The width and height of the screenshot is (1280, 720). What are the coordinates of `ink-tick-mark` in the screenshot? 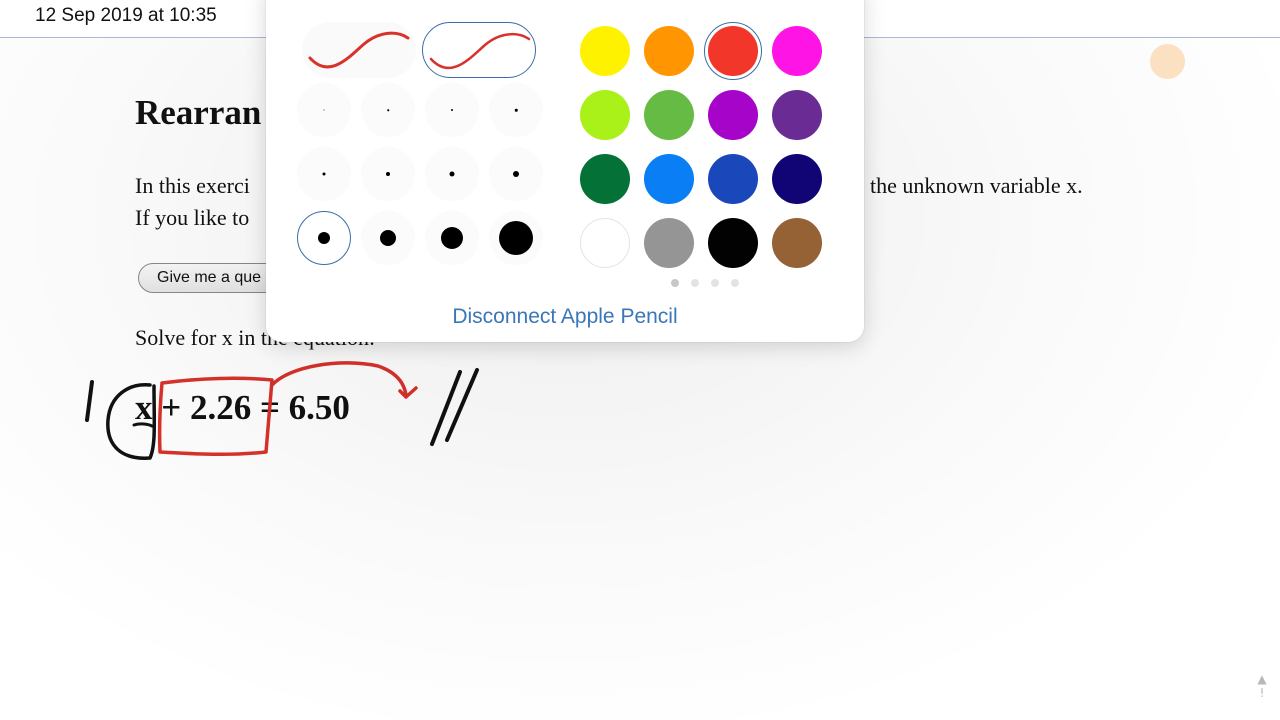 It's located at (89, 401).